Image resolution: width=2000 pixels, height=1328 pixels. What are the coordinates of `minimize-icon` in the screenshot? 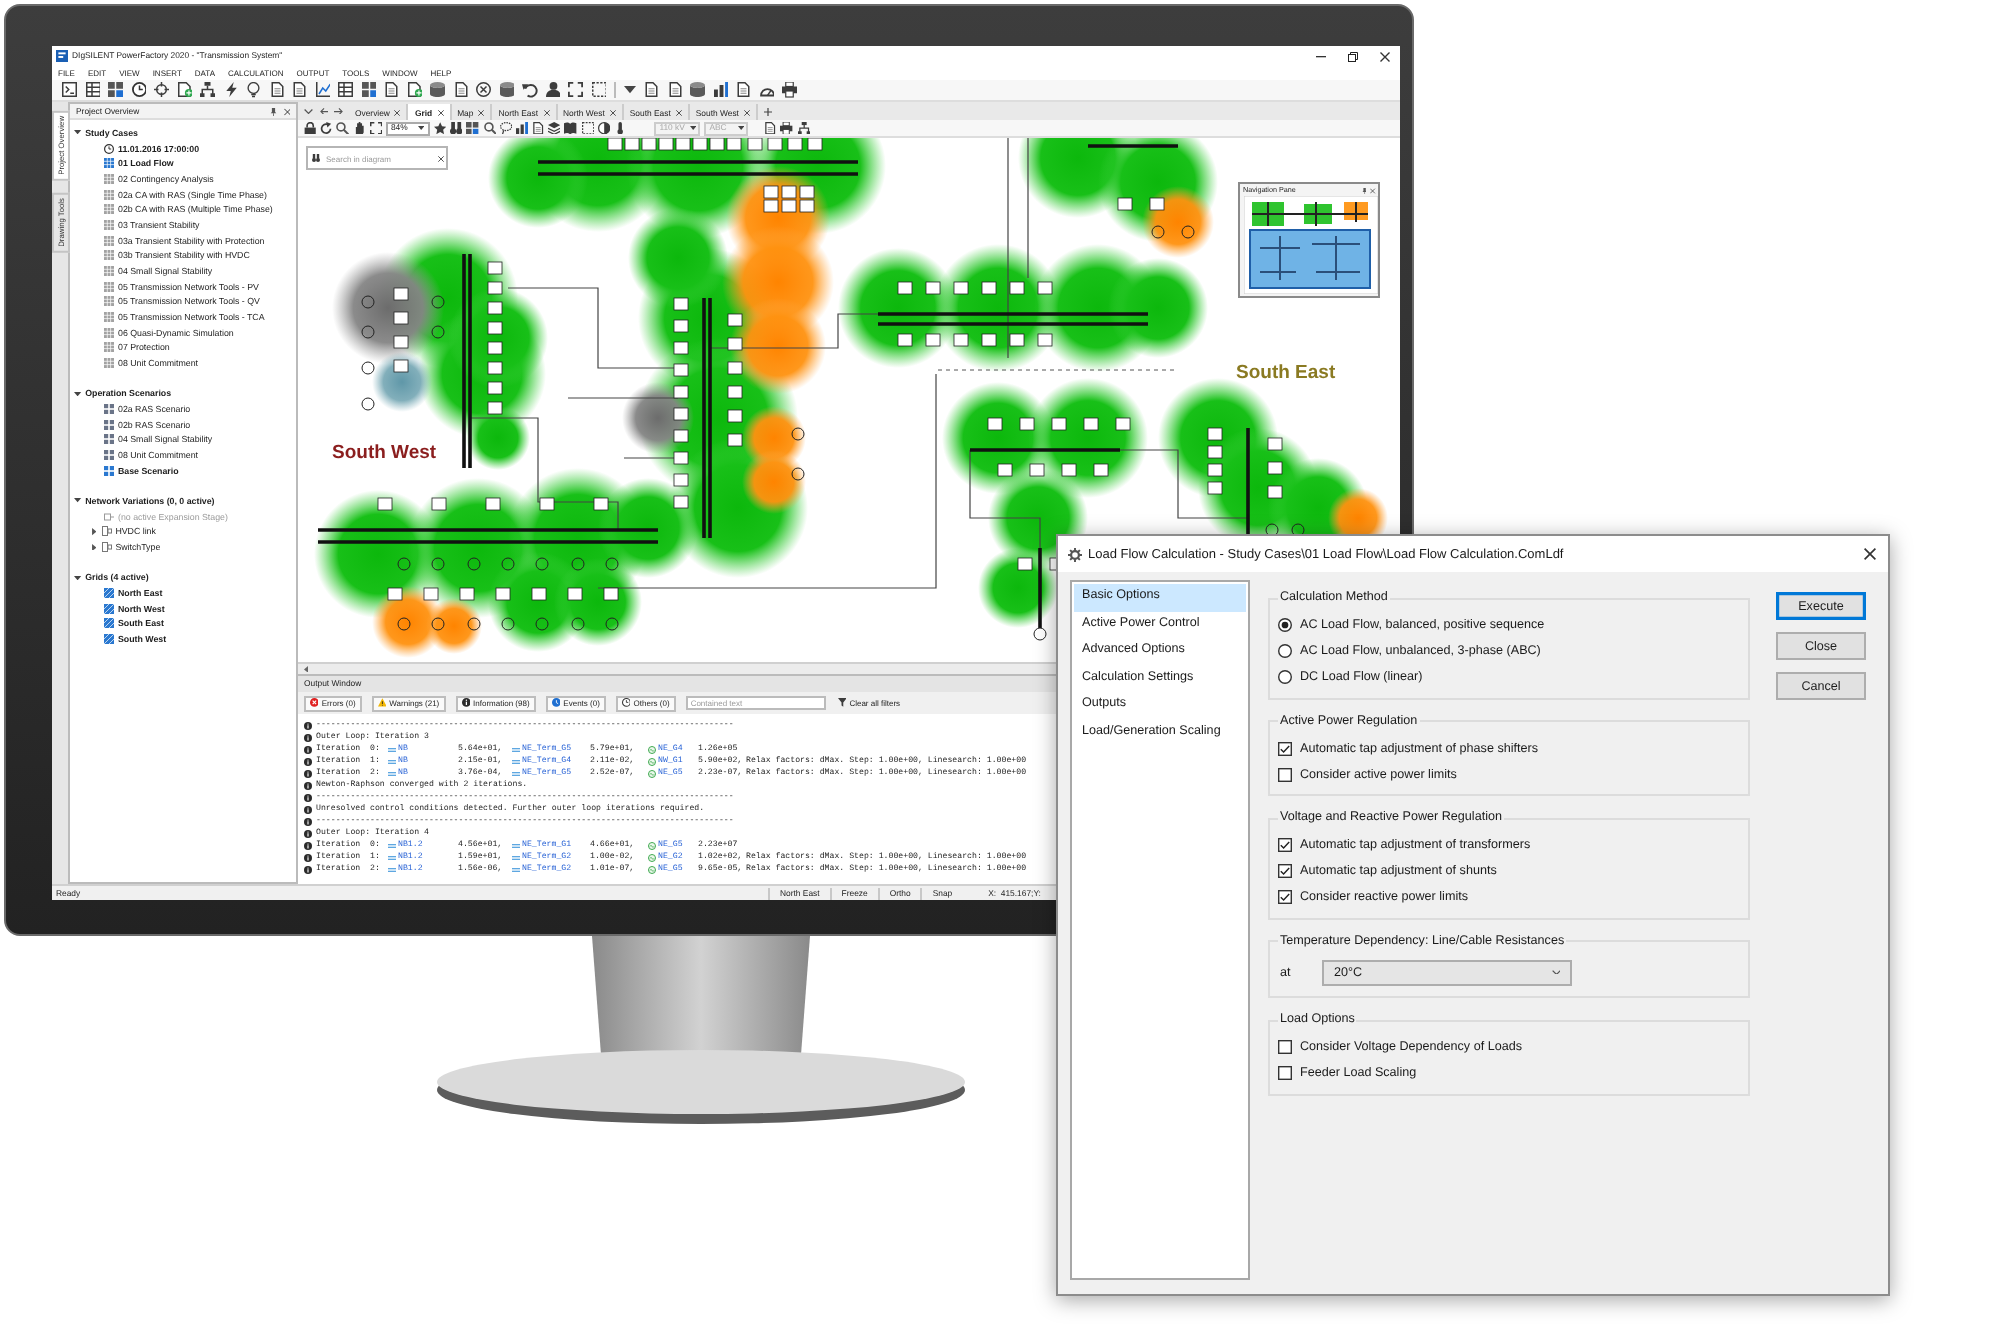 It's located at (1321, 56).